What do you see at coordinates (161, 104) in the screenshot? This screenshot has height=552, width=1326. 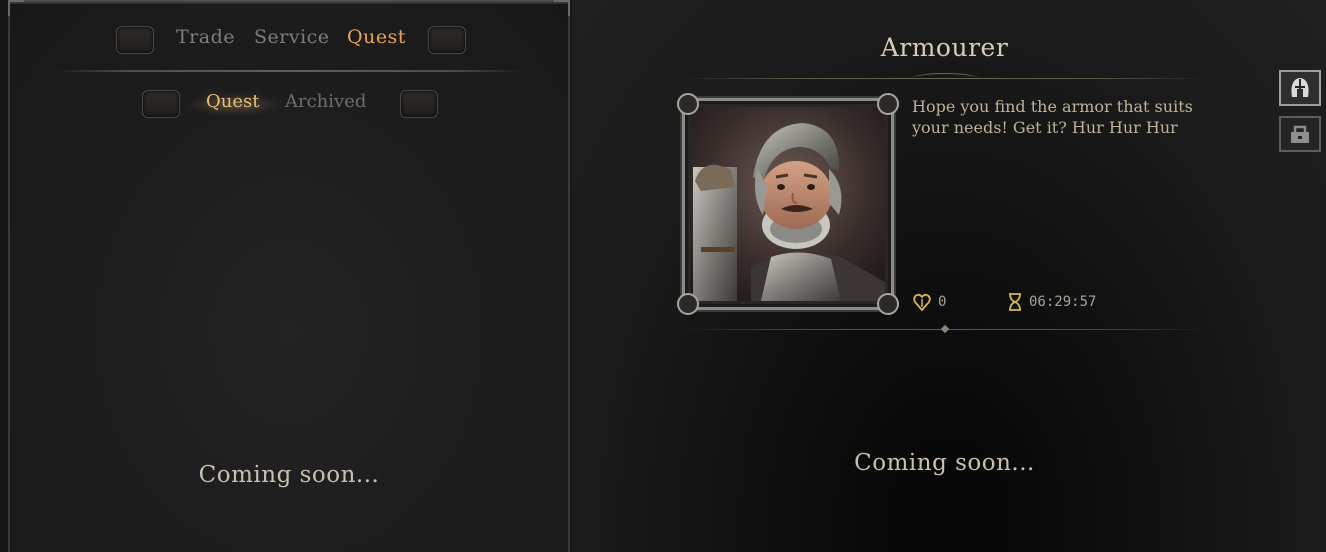 I see `prev-subtab-key-hint` at bounding box center [161, 104].